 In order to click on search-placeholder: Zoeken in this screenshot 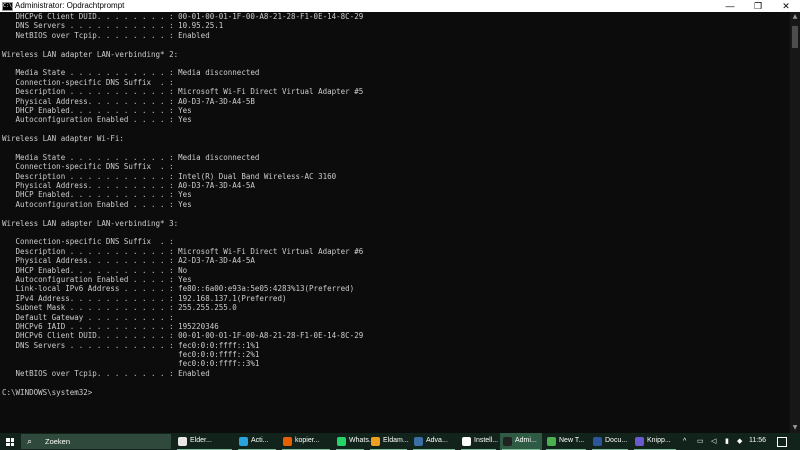, I will do `click(58, 441)`.